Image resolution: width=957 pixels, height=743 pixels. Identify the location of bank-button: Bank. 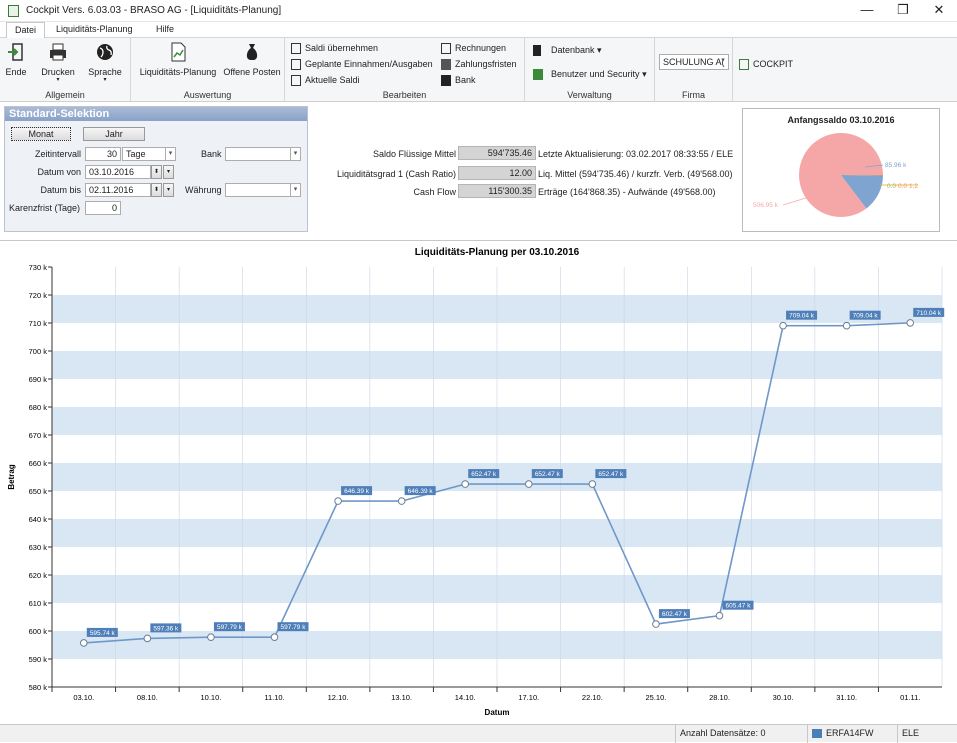
(458, 81).